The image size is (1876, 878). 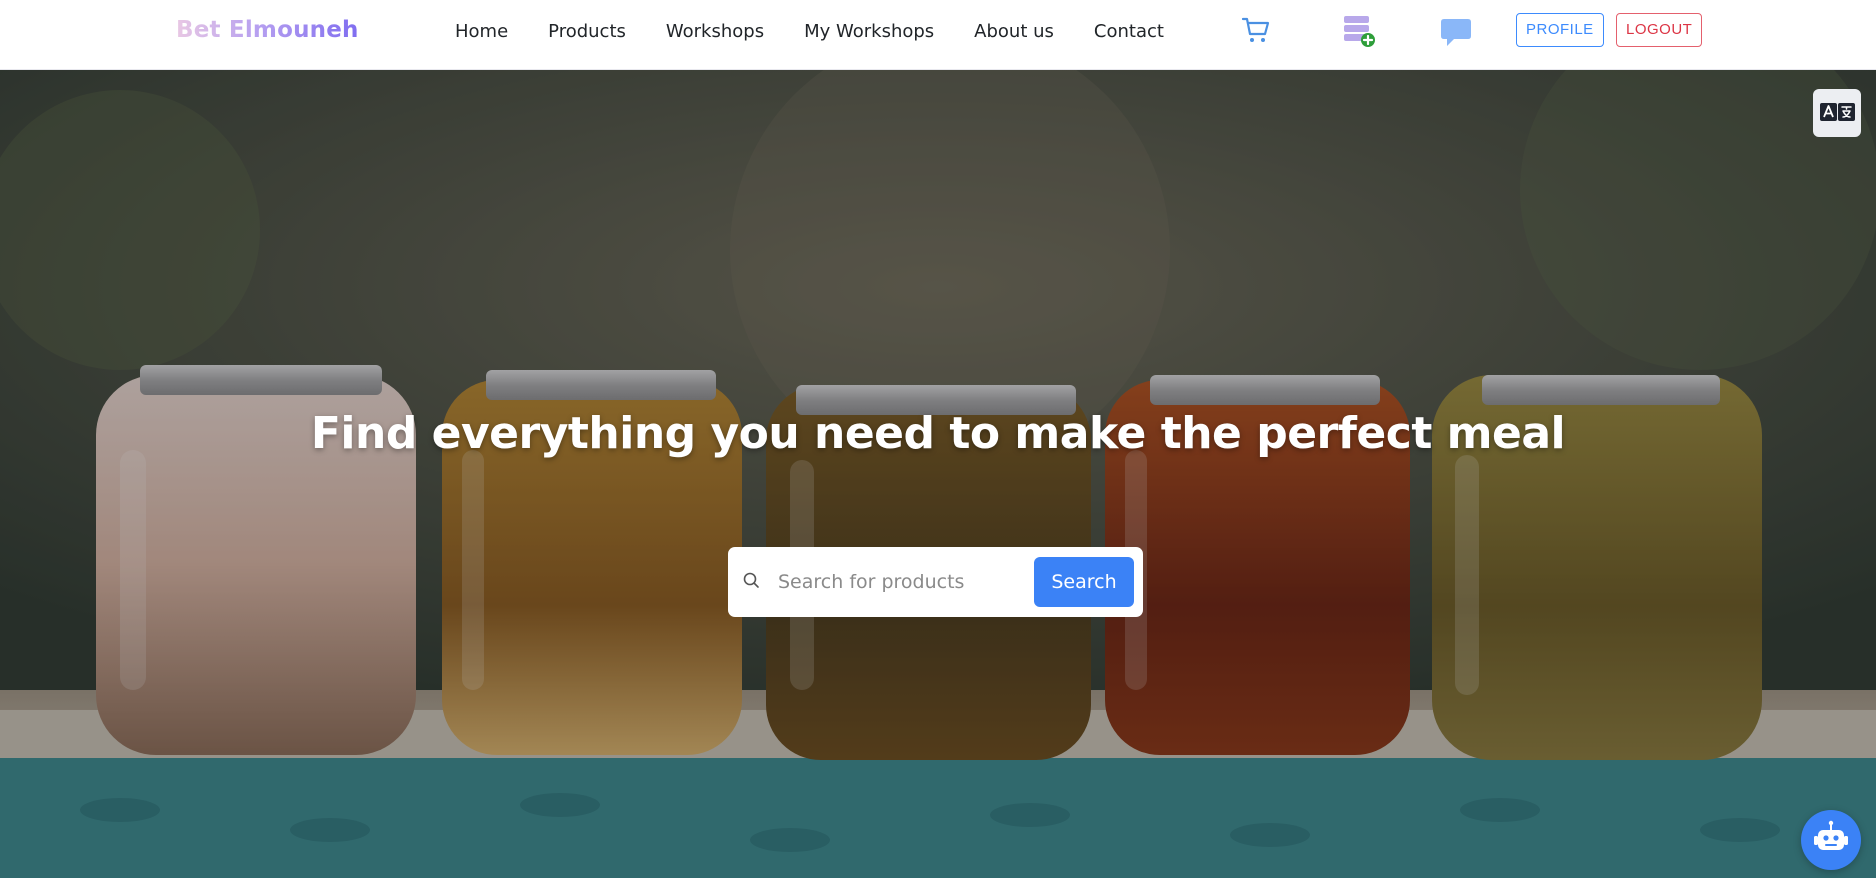 I want to click on nav-link-home: Home, so click(x=481, y=32).